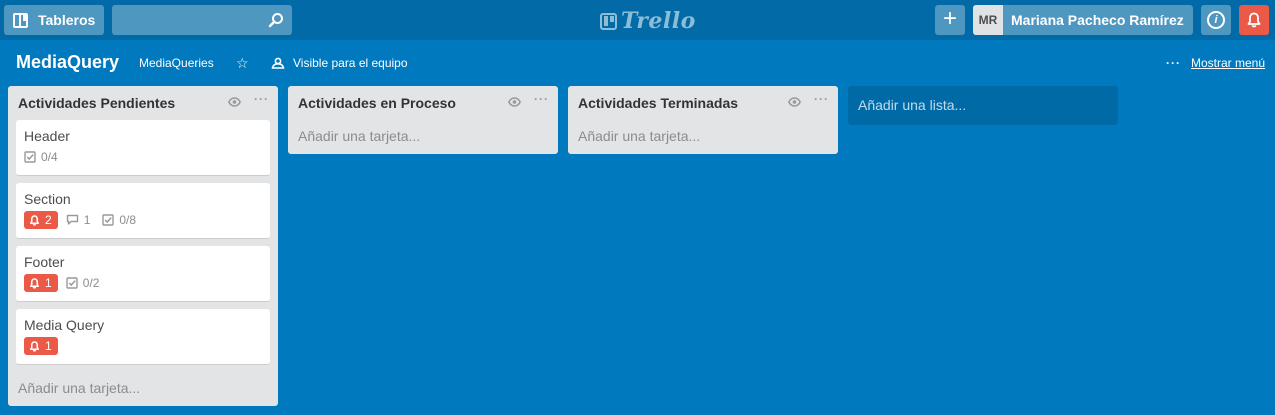  What do you see at coordinates (242, 63) in the screenshot?
I see `star-icon: ☆` at bounding box center [242, 63].